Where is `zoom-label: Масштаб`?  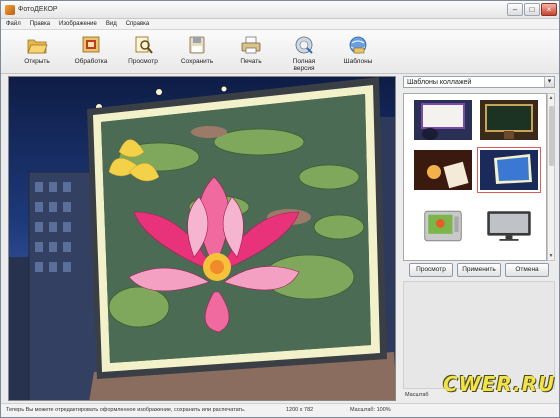 zoom-label: Масштаб is located at coordinates (417, 395).